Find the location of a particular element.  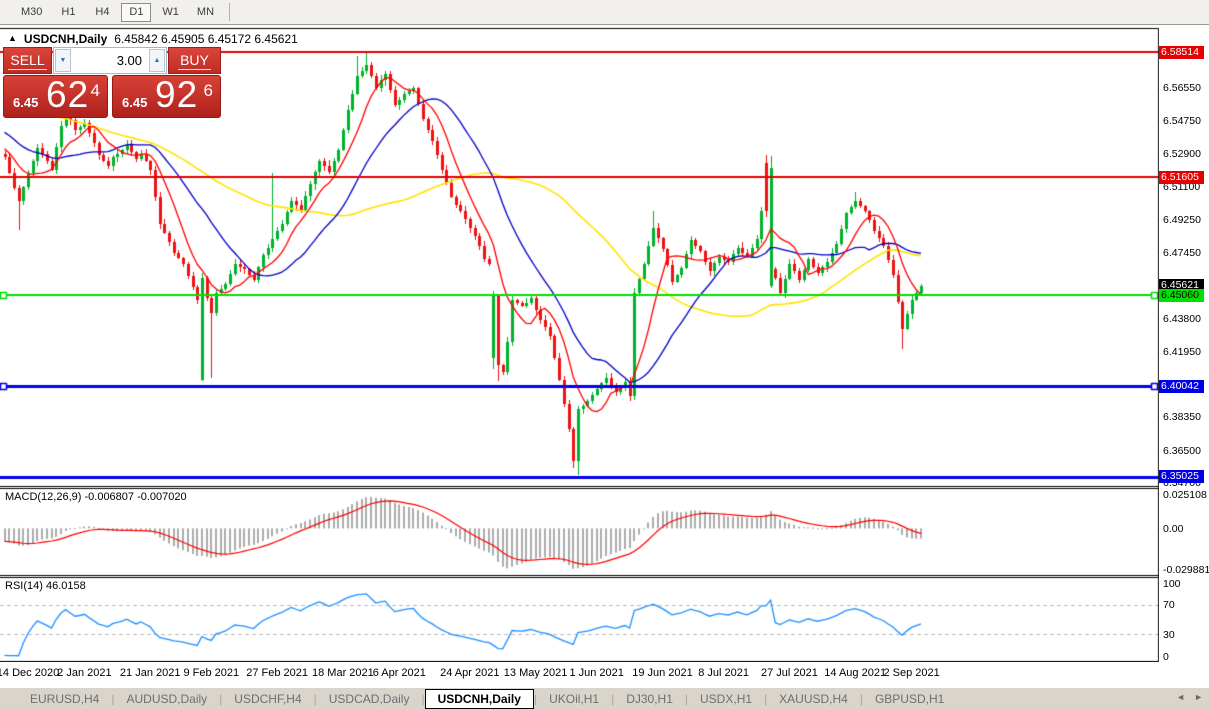

bid-price-tile: 6.45 62 4 is located at coordinates (55, 96).